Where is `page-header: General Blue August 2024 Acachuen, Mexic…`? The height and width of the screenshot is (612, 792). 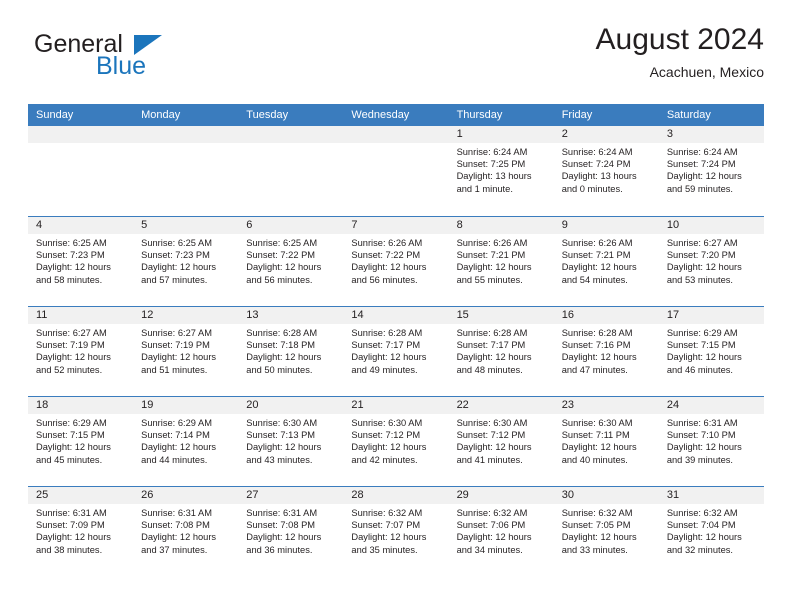
page-header: General Blue August 2024 Acachuen, Mexic… is located at coordinates (396, 61).